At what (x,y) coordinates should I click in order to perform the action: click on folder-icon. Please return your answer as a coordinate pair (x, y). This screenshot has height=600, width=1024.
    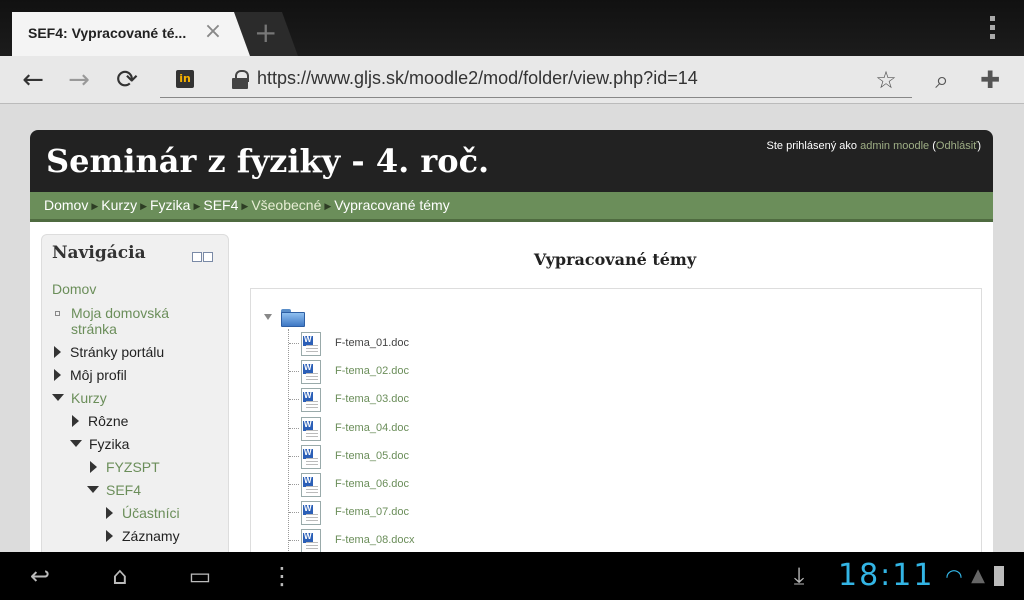
    Looking at the image, I should click on (293, 317).